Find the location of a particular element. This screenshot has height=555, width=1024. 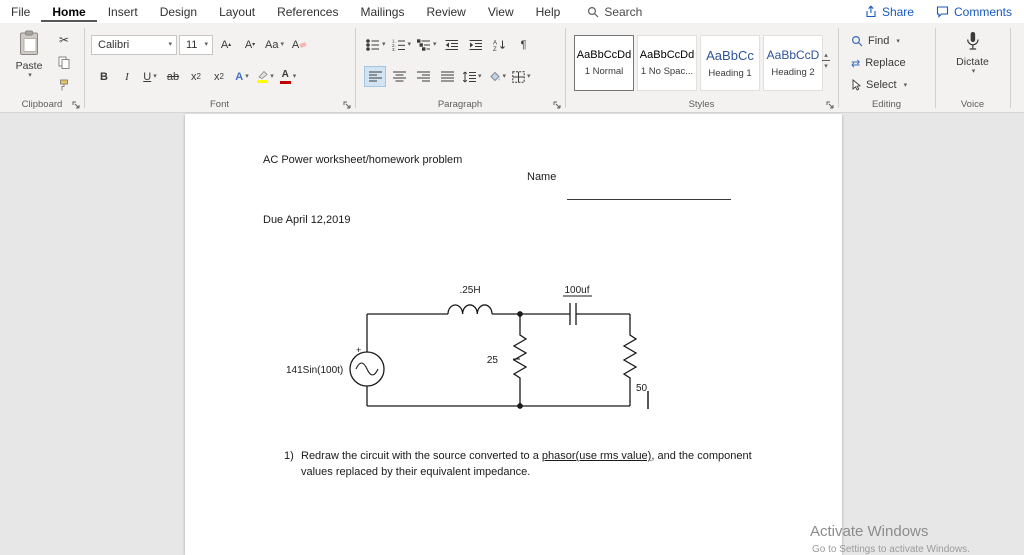

subscript-button: x2 is located at coordinates (196, 76).